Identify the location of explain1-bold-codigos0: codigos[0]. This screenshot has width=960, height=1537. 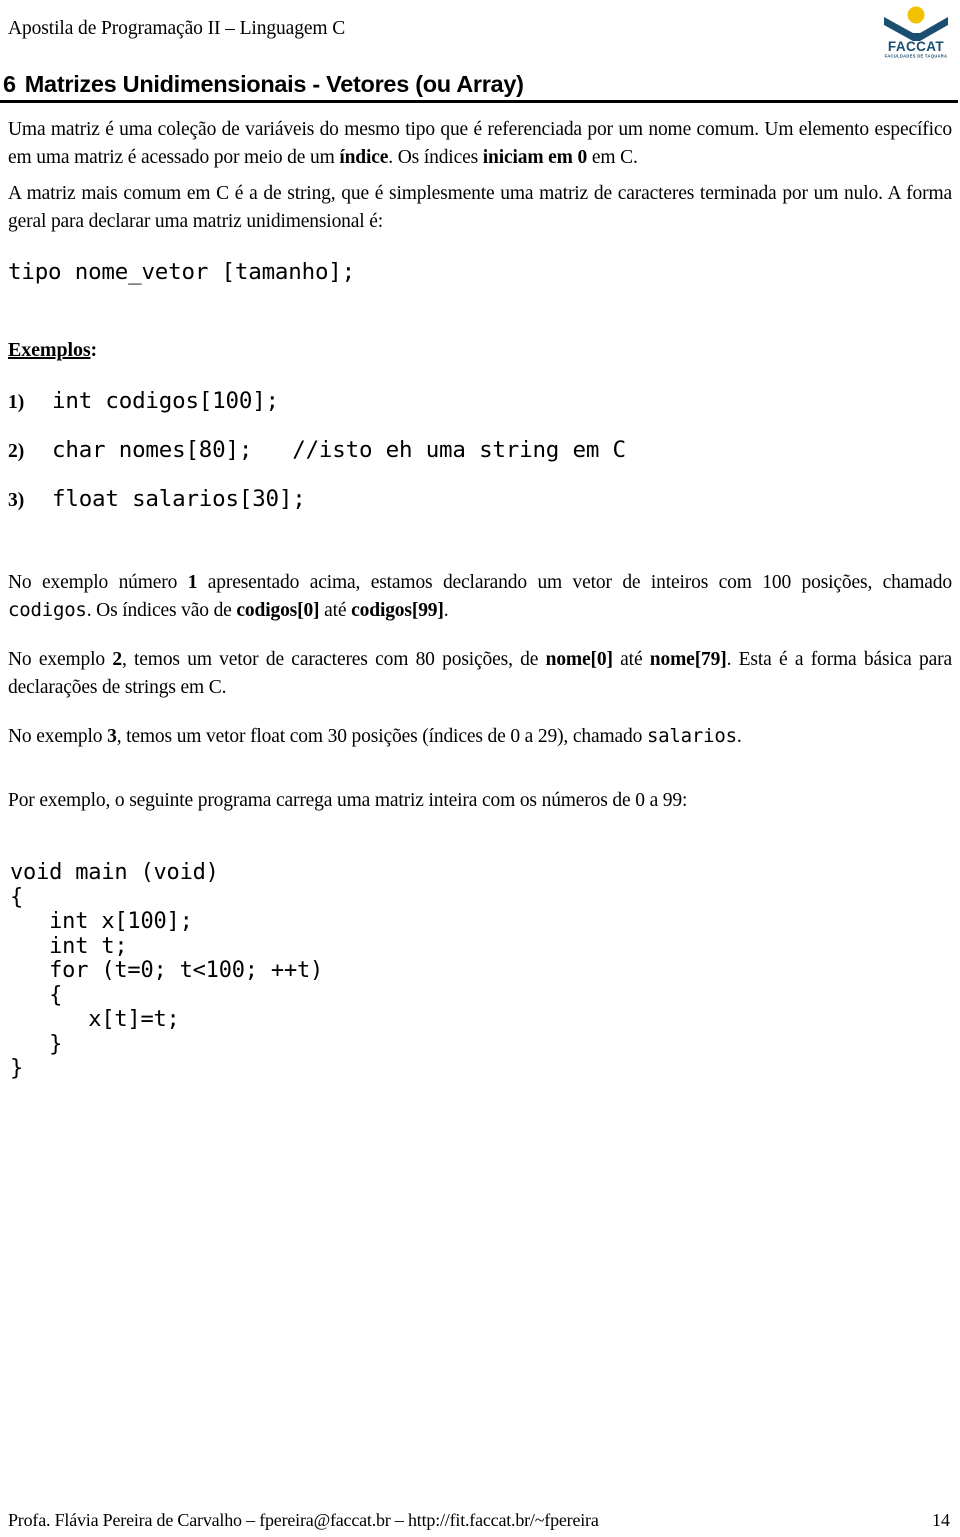
(278, 610).